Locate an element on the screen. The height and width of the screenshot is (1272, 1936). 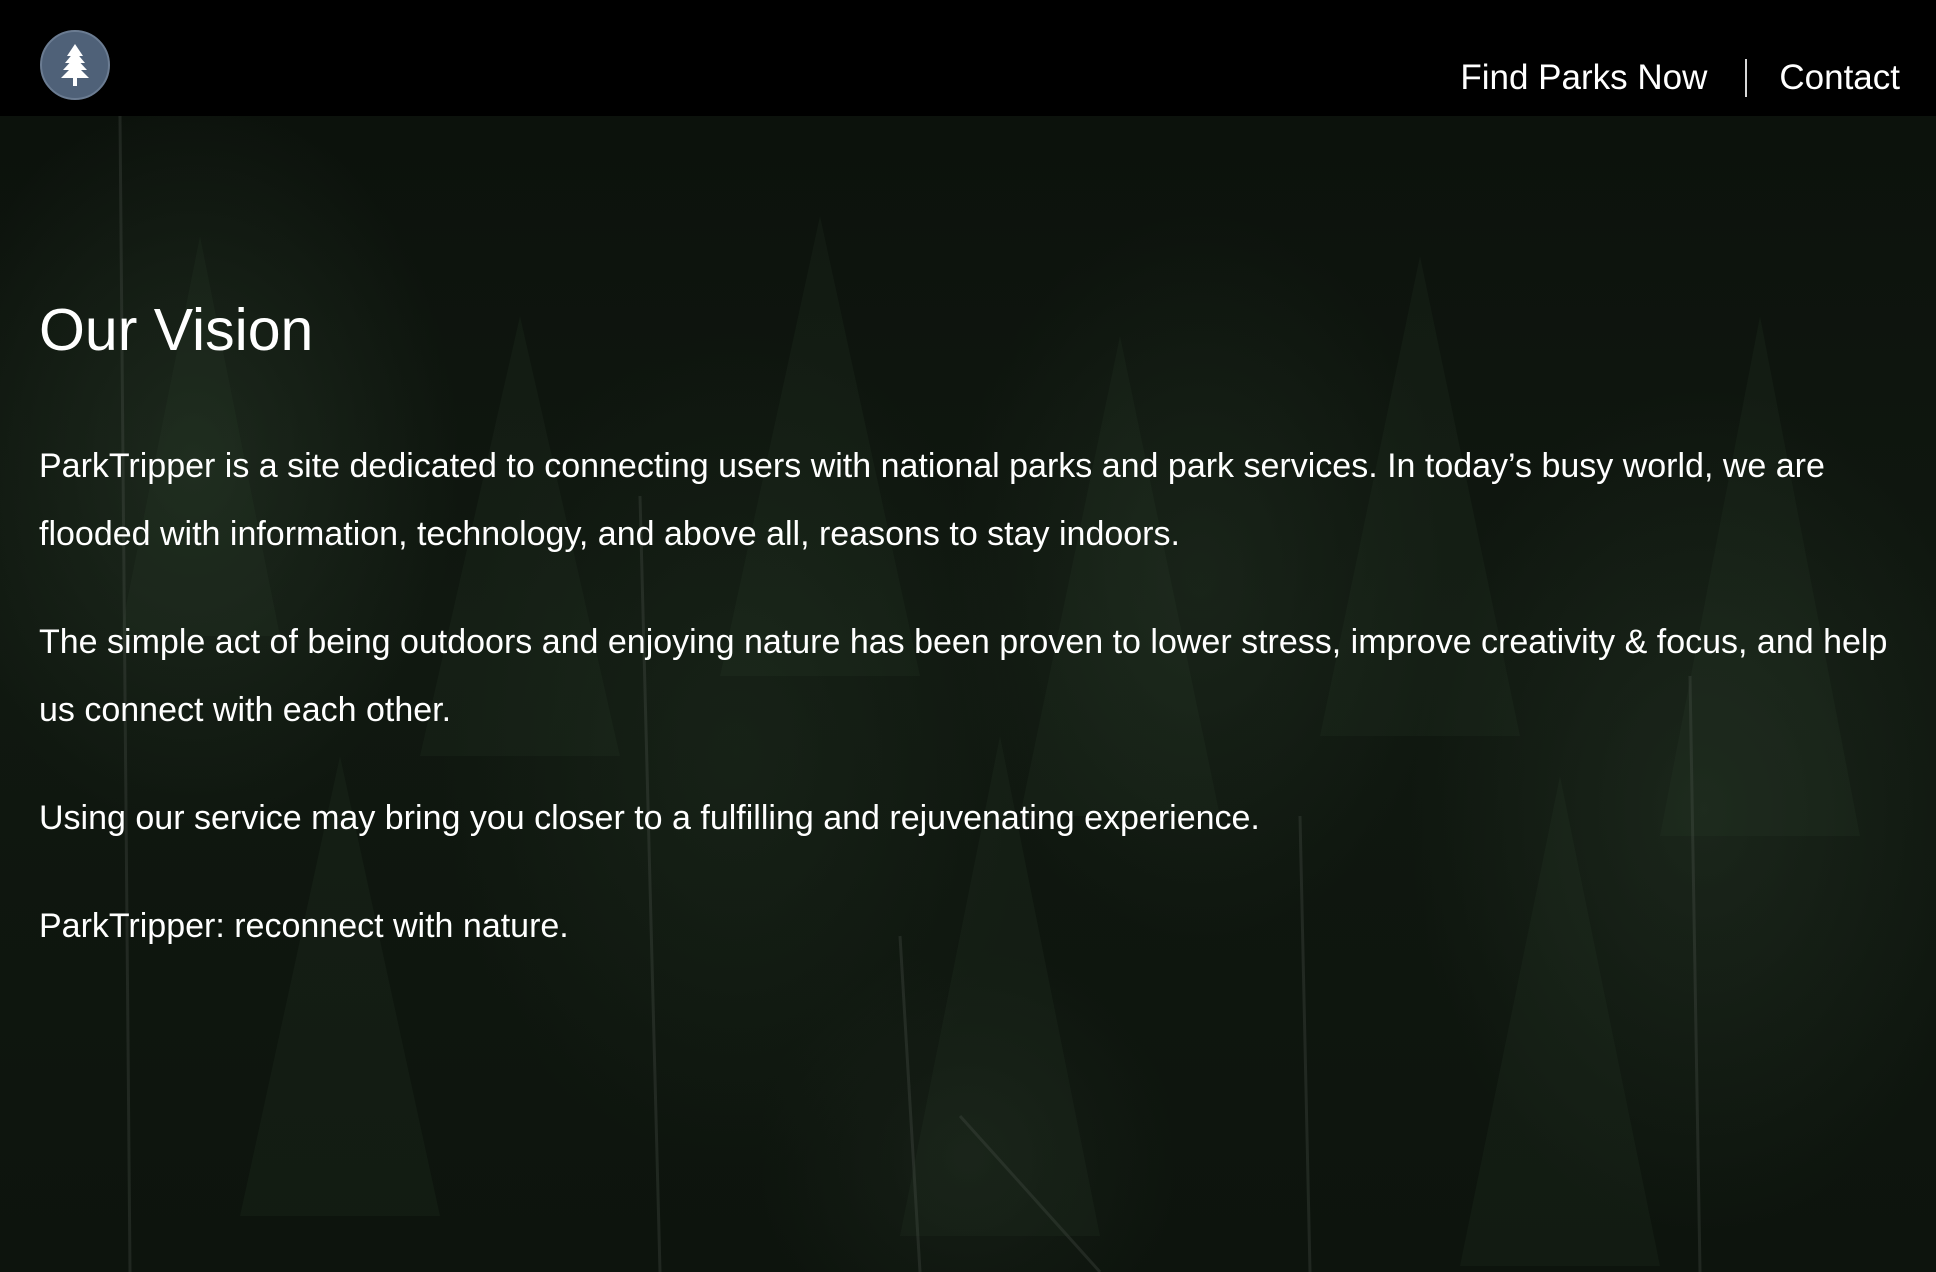
nav-divider is located at coordinates (1746, 78).